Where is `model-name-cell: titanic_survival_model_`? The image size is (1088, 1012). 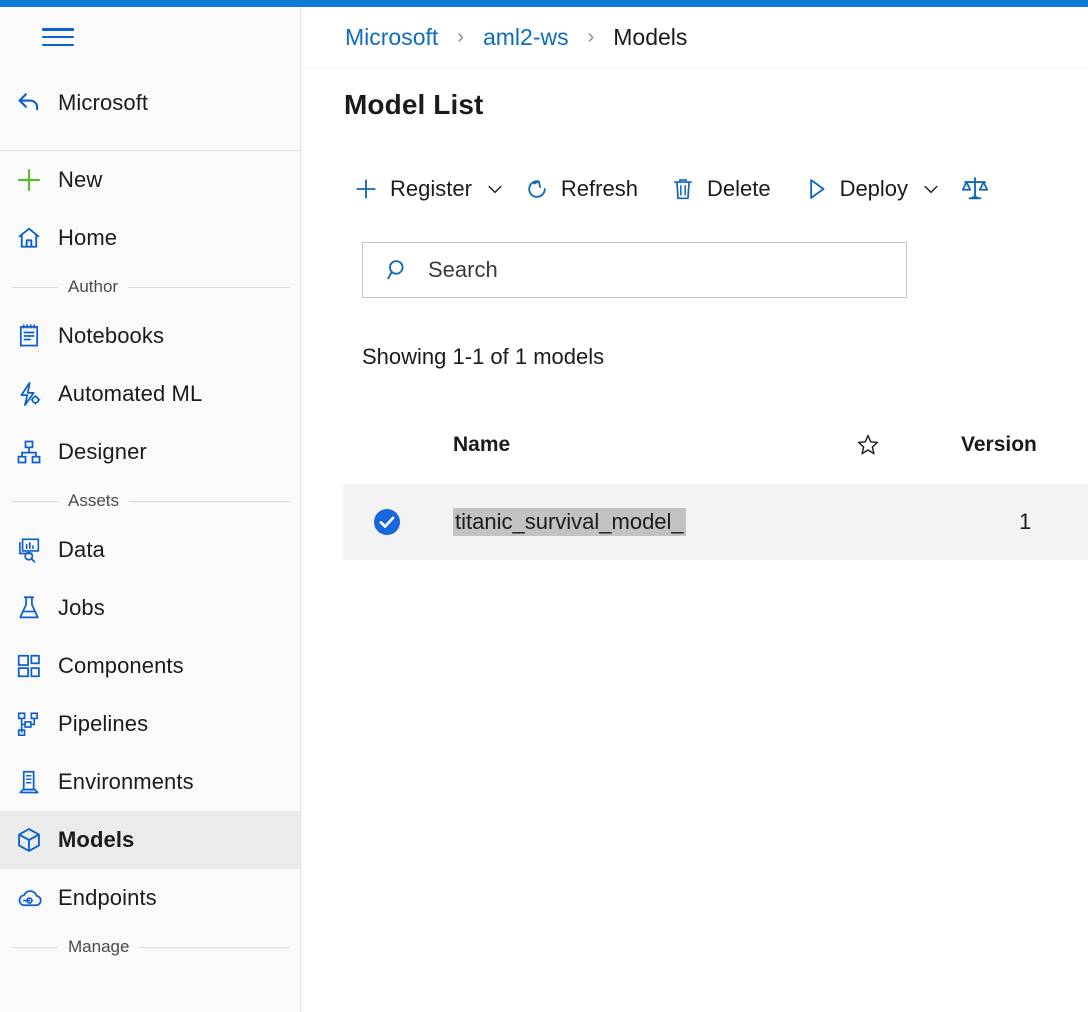 model-name-cell: titanic_survival_model_ is located at coordinates (569, 522).